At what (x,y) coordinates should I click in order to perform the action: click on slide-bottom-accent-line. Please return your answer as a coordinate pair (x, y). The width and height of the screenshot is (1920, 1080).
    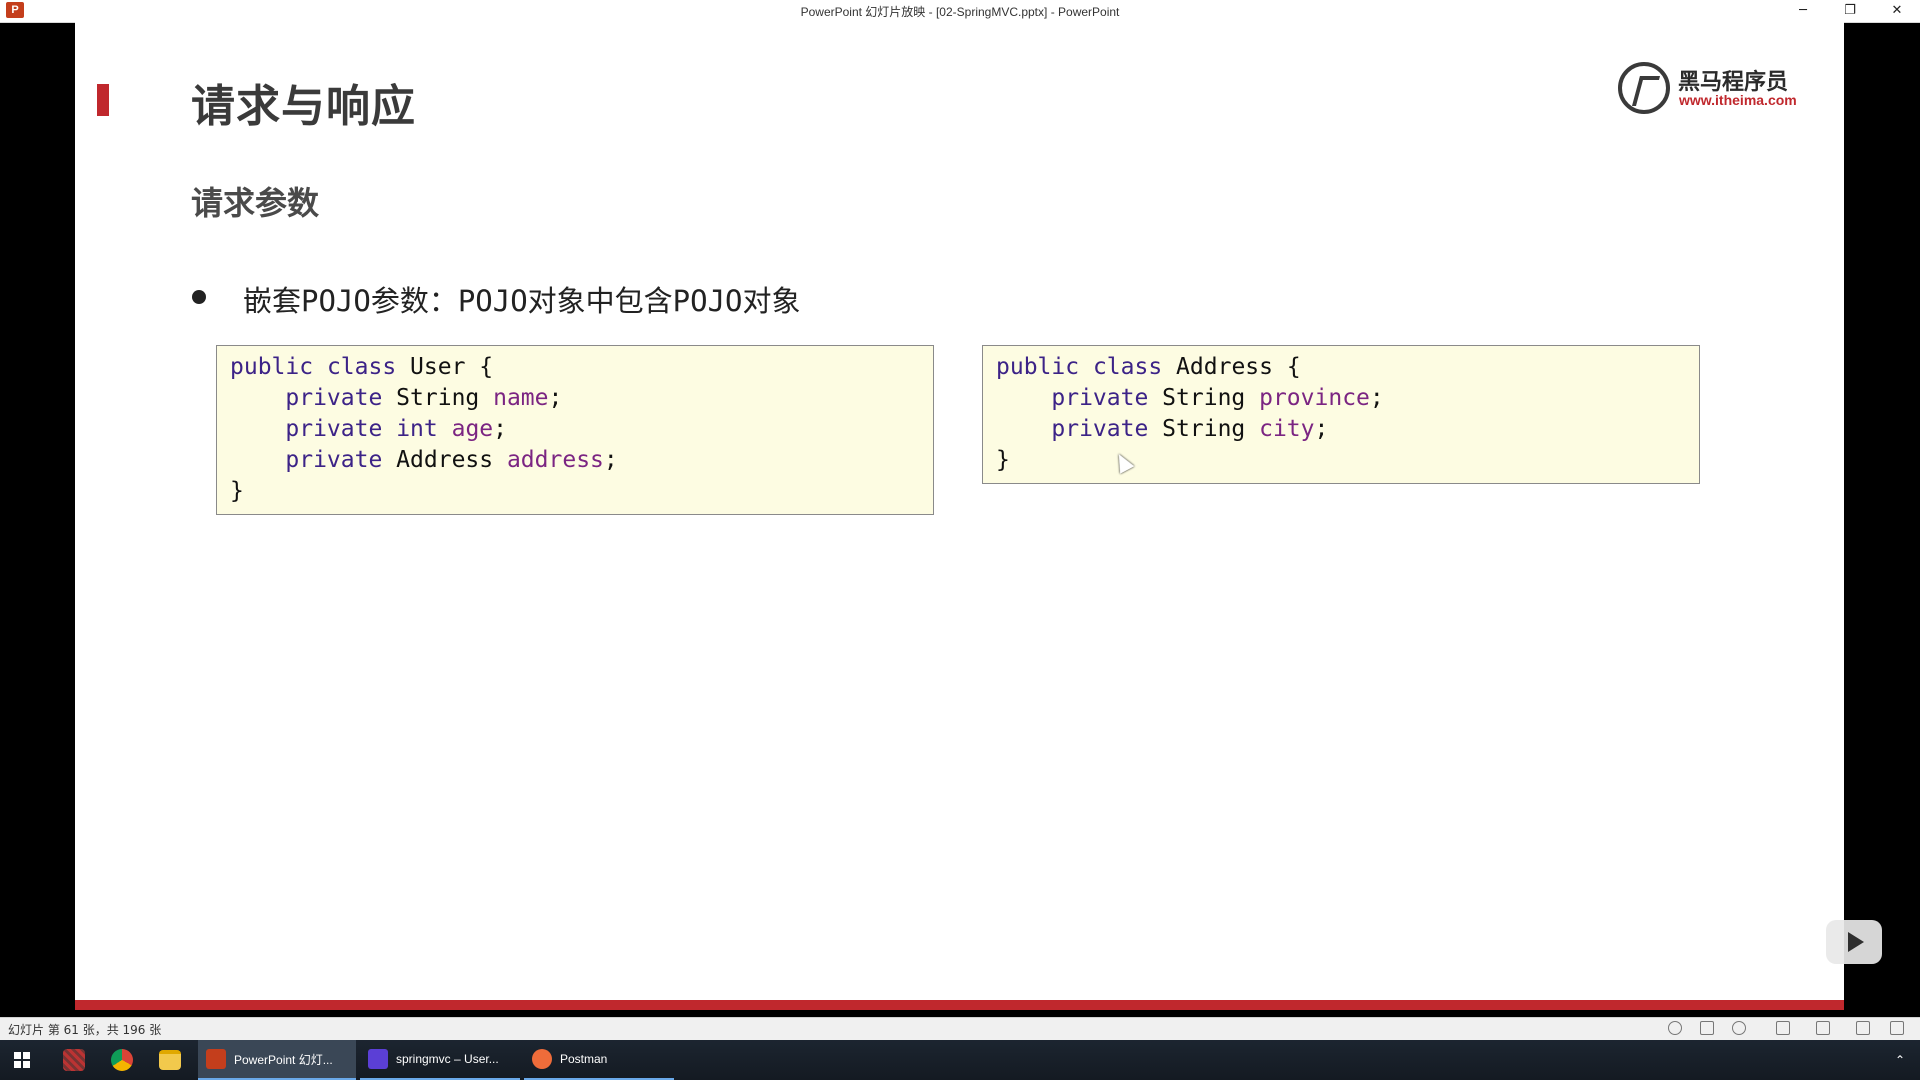
    Looking at the image, I should click on (959, 1005).